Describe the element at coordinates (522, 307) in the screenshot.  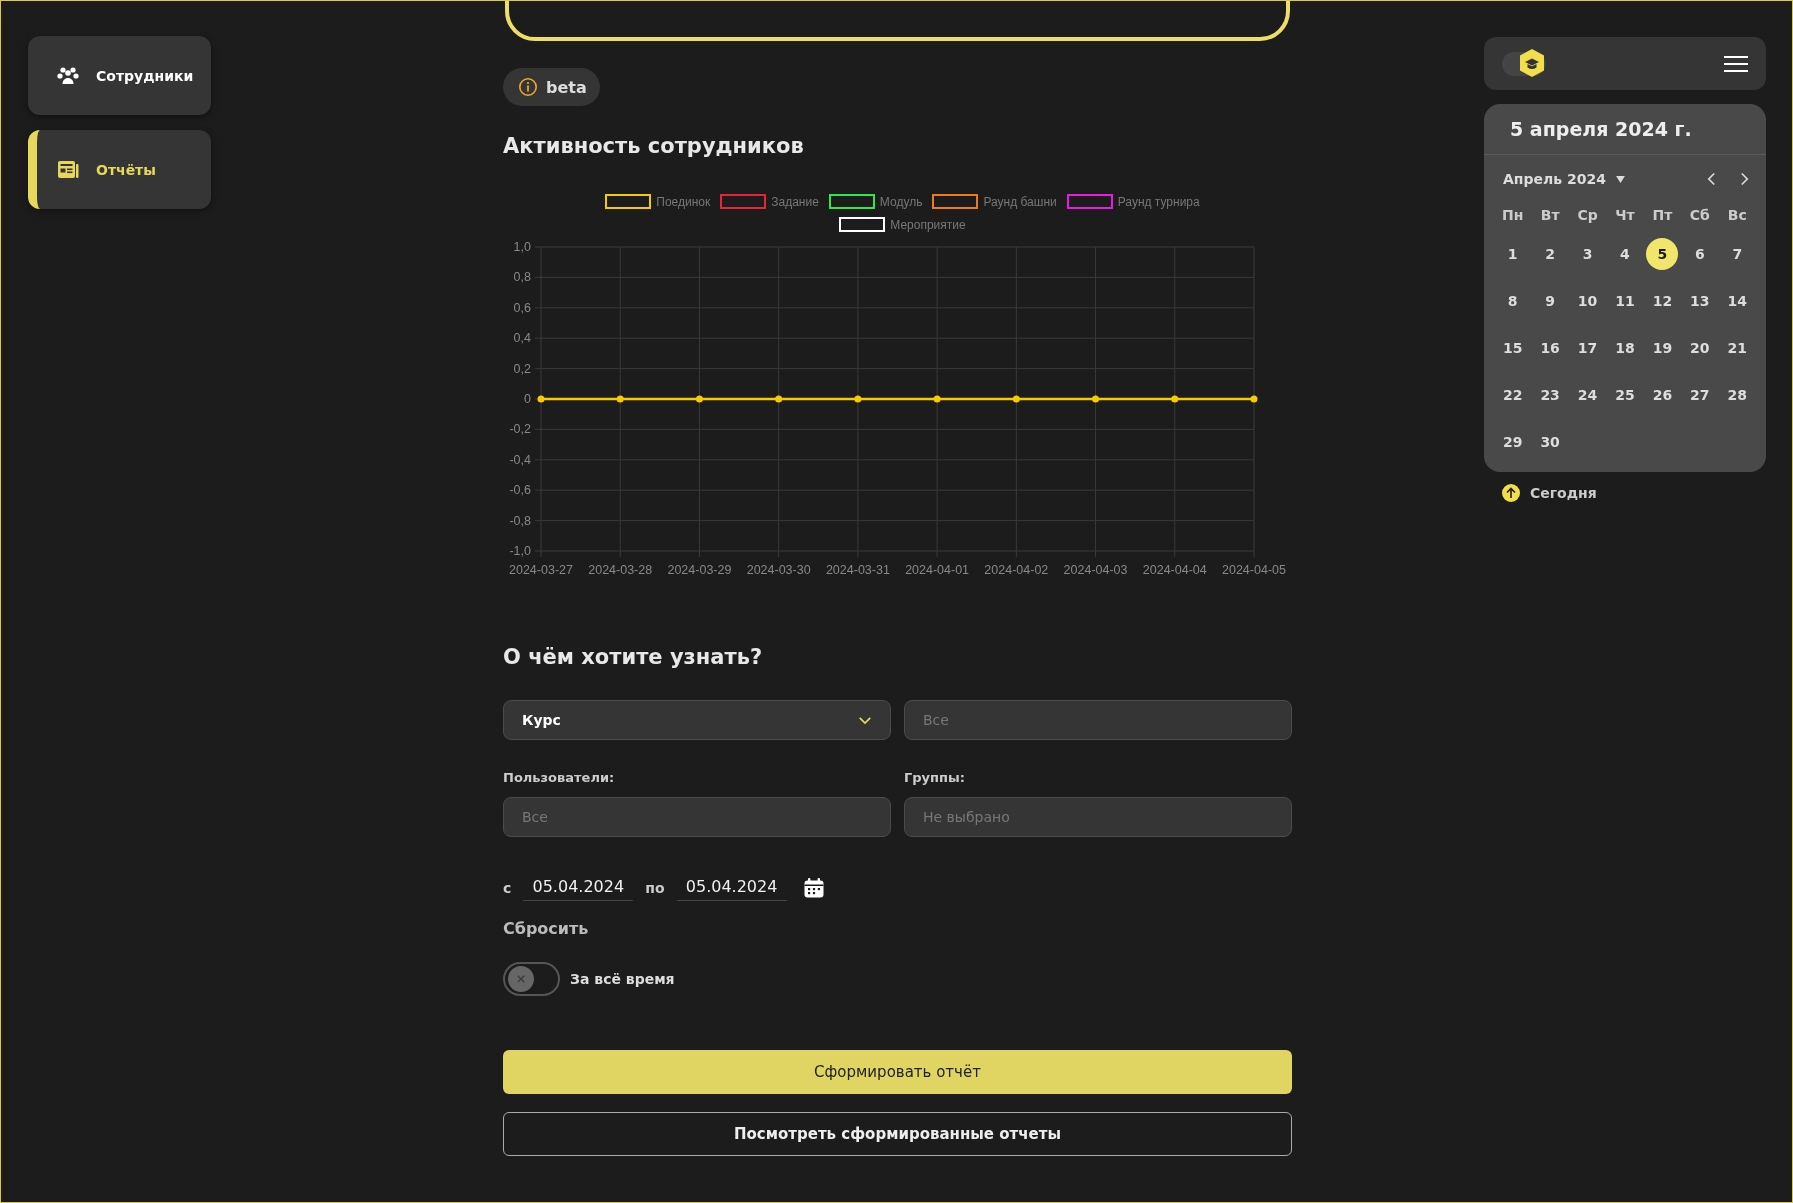
I see `y-tick-label: 0,6` at that location.